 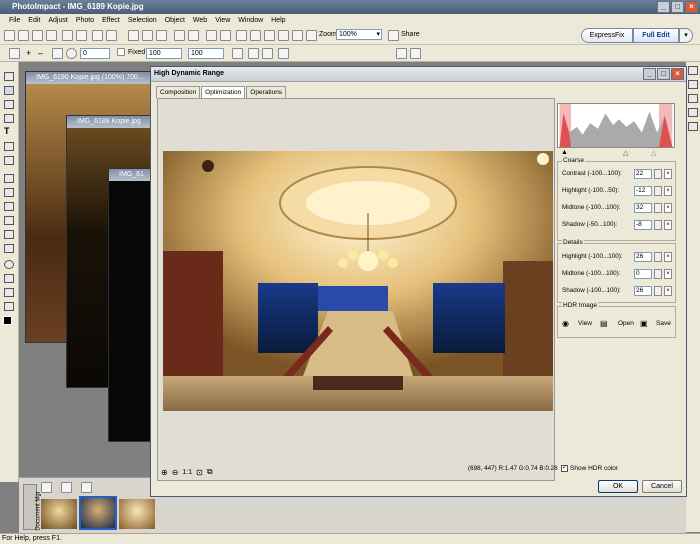 I want to click on details-midtone-spinner, so click(x=658, y=274).